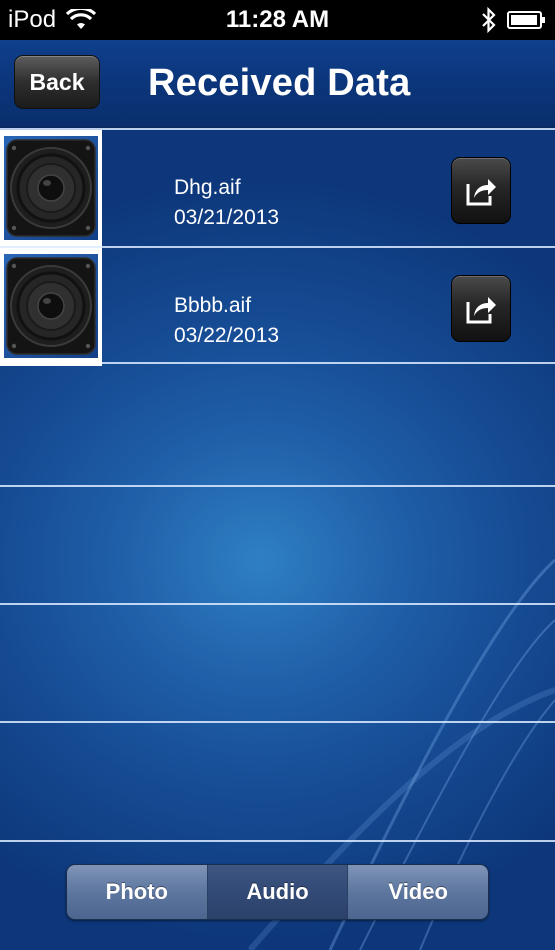 This screenshot has width=555, height=950. What do you see at coordinates (81, 19) in the screenshot?
I see `wifi-icon` at bounding box center [81, 19].